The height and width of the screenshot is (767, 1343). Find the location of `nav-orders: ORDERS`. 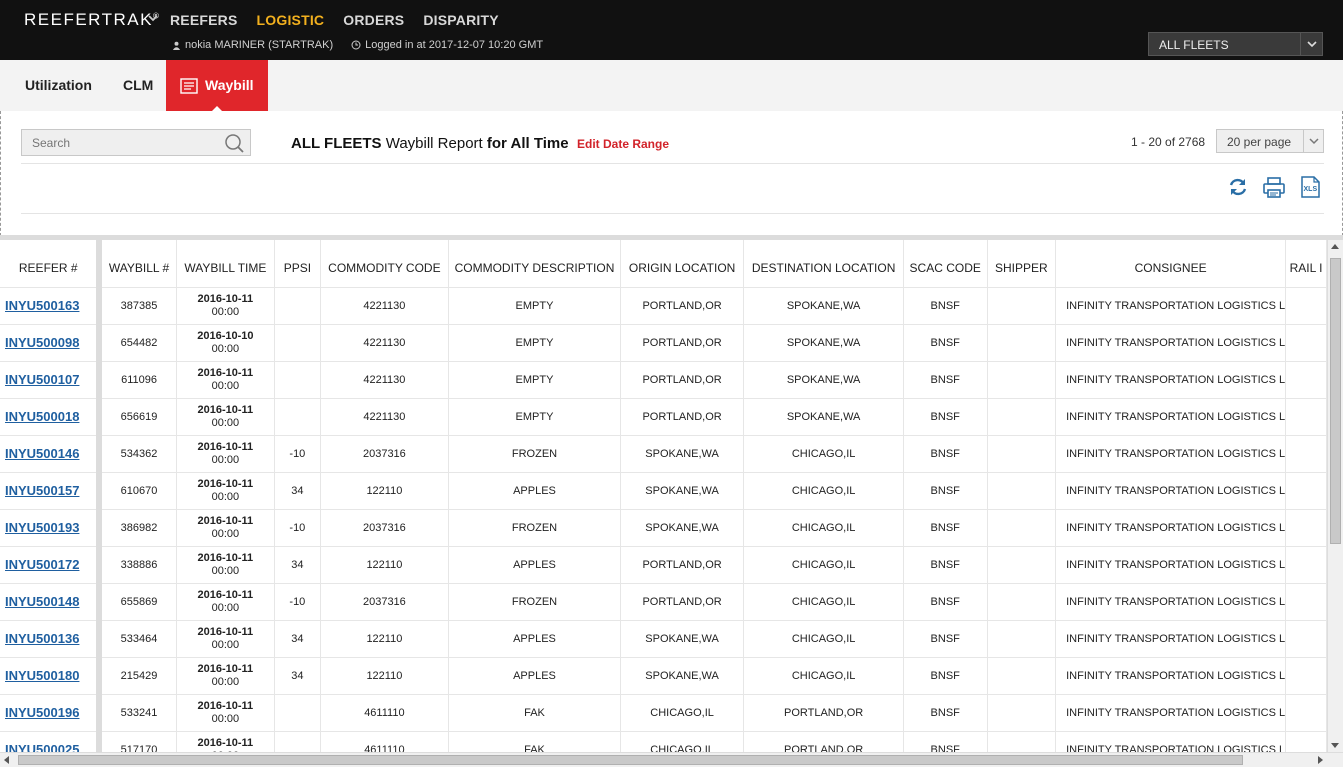

nav-orders: ORDERS is located at coordinates (373, 20).